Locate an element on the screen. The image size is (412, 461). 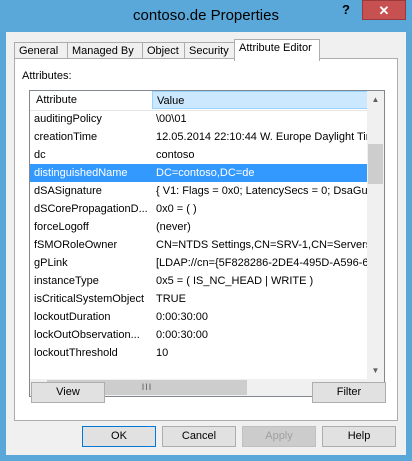
attribute-name: dc is located at coordinates (40, 155).